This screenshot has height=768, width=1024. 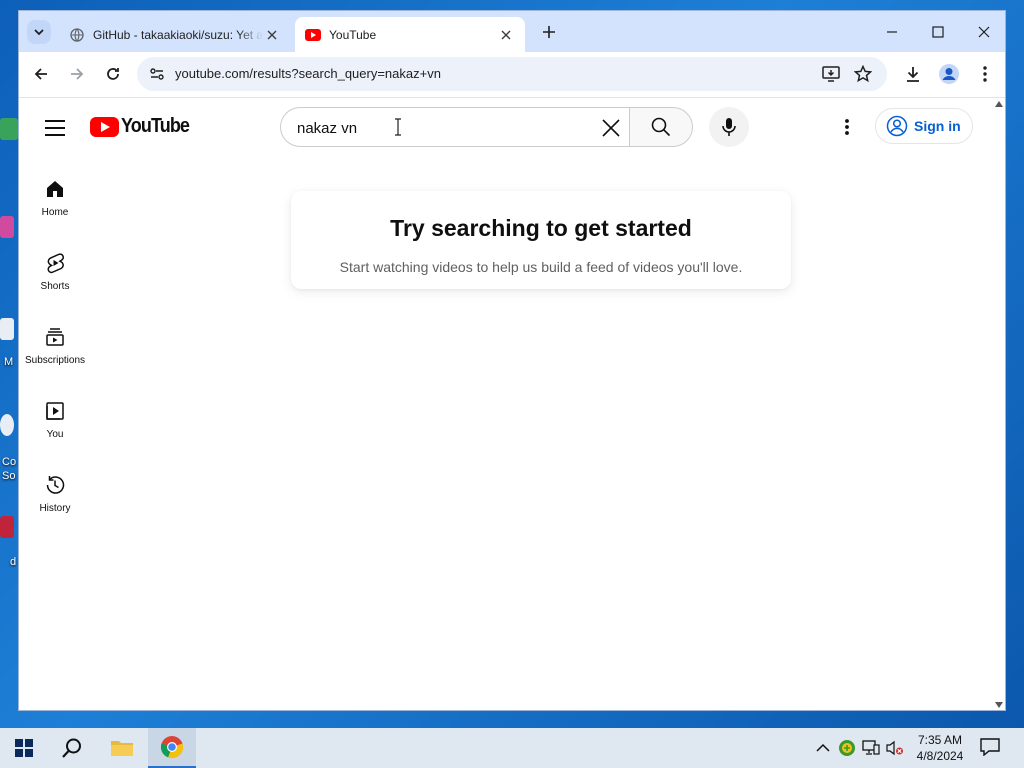 I want to click on guide-menu-button, so click(x=55, y=128).